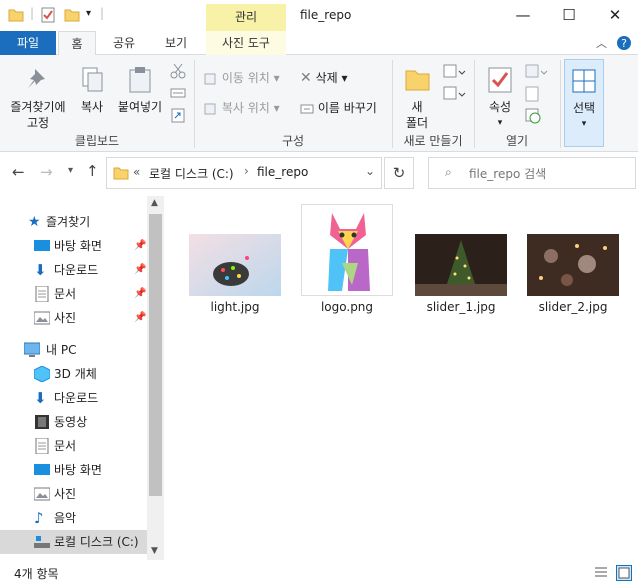 This screenshot has height=585, width=638. What do you see at coordinates (533, 94) in the screenshot?
I see `edit-icon` at bounding box center [533, 94].